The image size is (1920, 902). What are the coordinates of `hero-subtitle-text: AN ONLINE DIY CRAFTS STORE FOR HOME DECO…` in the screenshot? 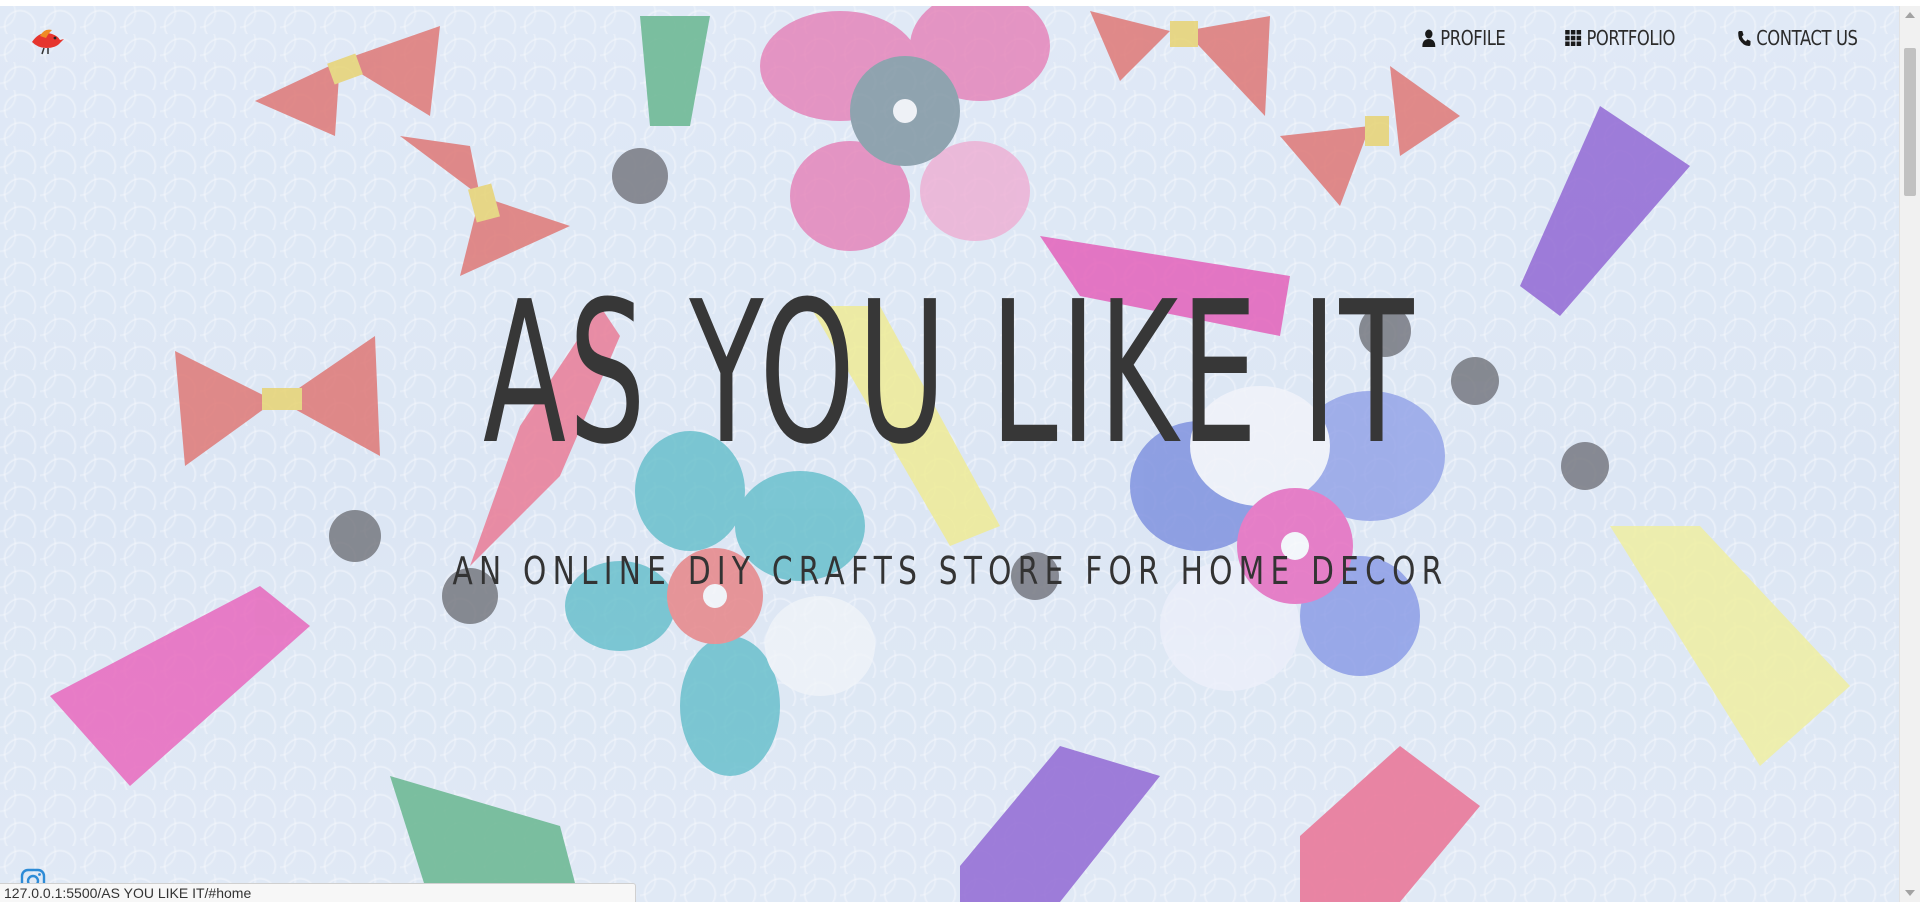 It's located at (950, 571).